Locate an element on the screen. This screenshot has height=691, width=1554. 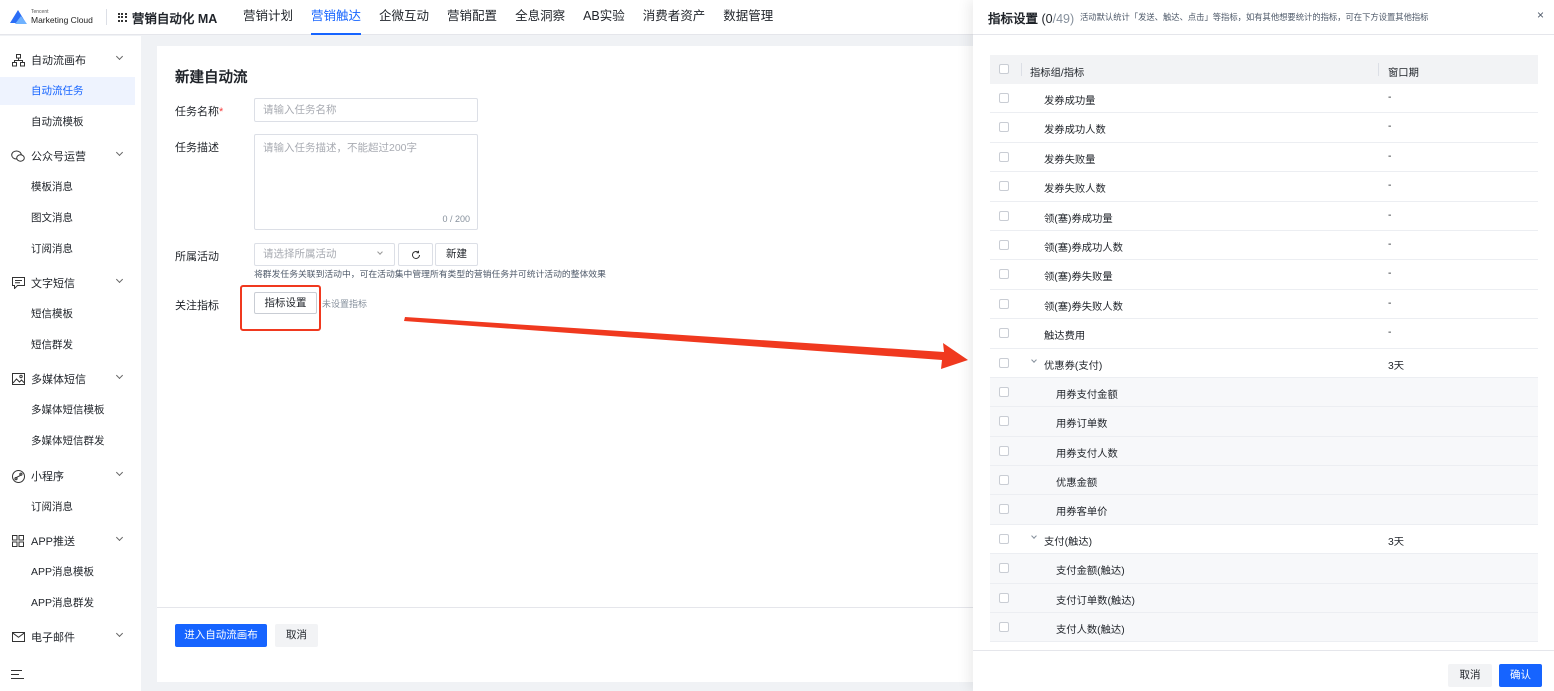
sidebar-group-flow: 自动流画布 is located at coordinates (70, 60).